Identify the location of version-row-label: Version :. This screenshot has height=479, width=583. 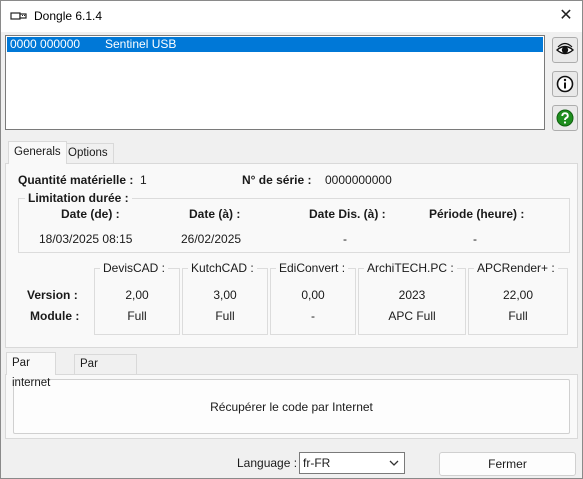
(52, 295).